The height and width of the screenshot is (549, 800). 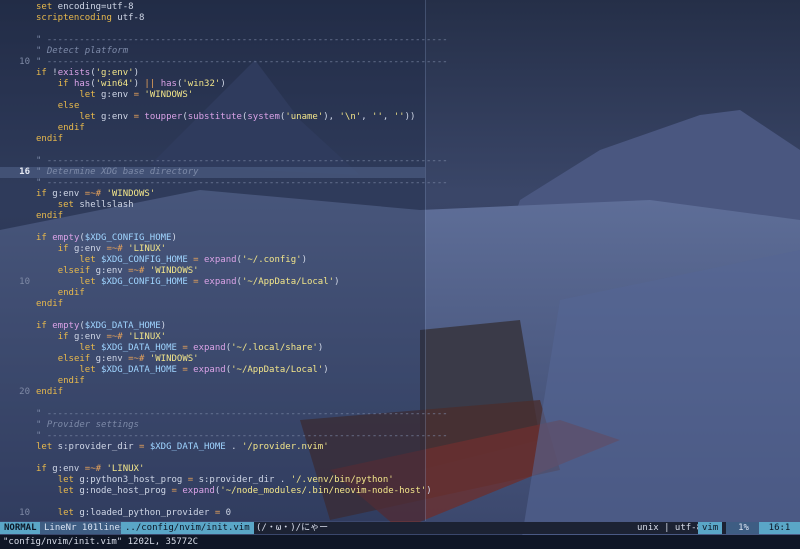 I want to click on code-token: 'WINDOWS', so click(x=131, y=194).